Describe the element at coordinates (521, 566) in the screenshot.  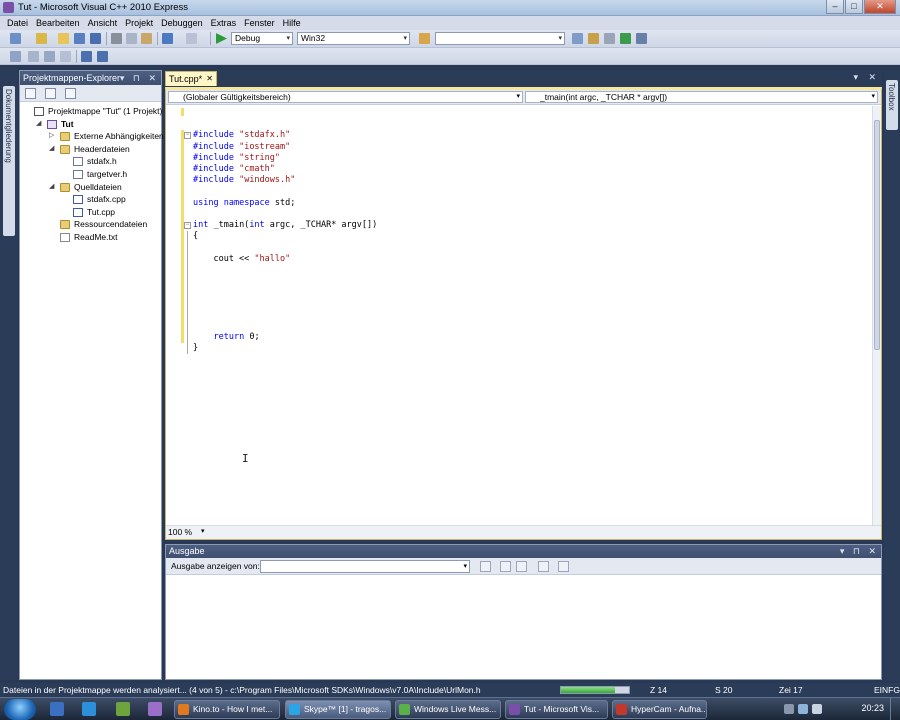
I see `next-message-icon` at that location.